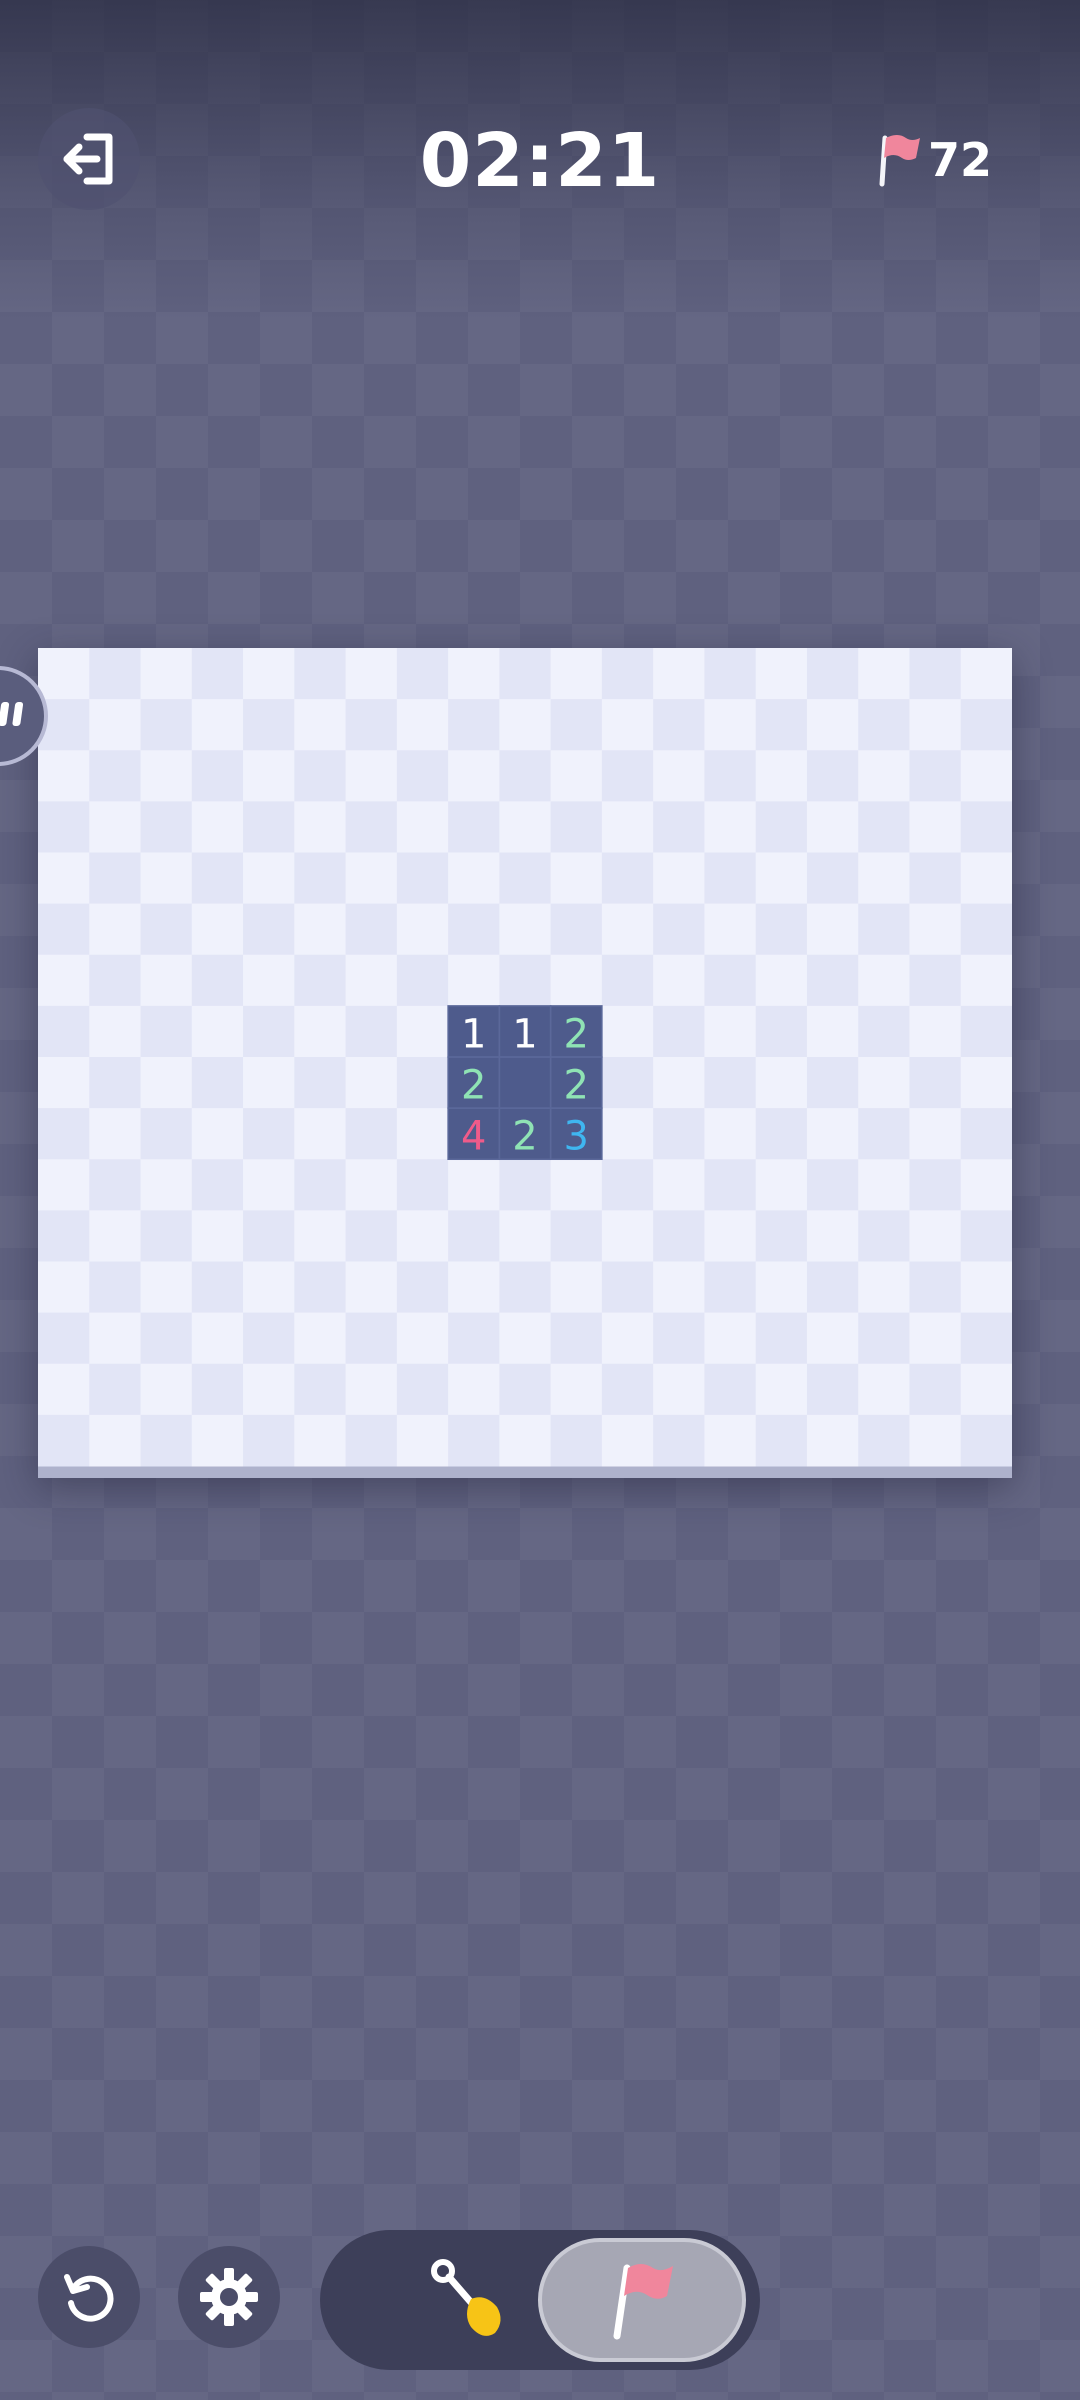 This screenshot has height=2400, width=1080. What do you see at coordinates (642, 2300) in the screenshot?
I see `flag-mode-button` at bounding box center [642, 2300].